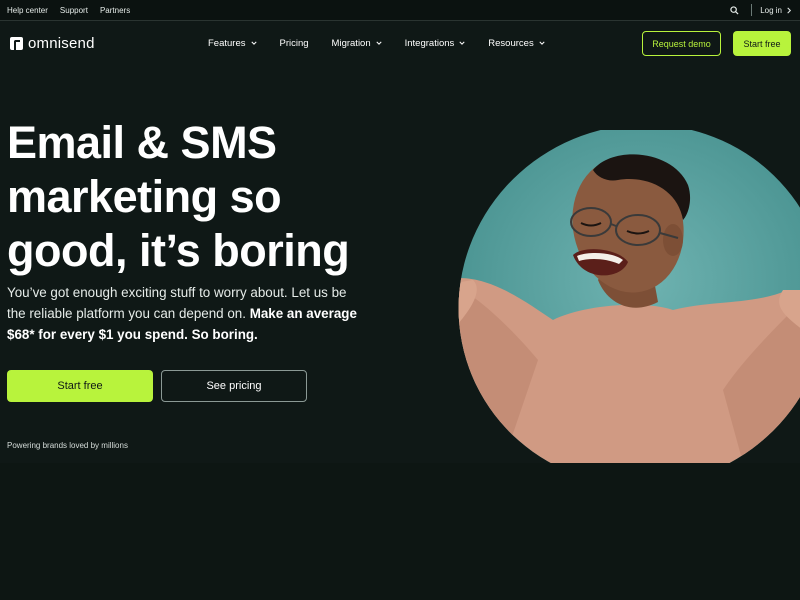 This screenshot has height=600, width=800. I want to click on hero-title-line: marketing so, so click(144, 196).